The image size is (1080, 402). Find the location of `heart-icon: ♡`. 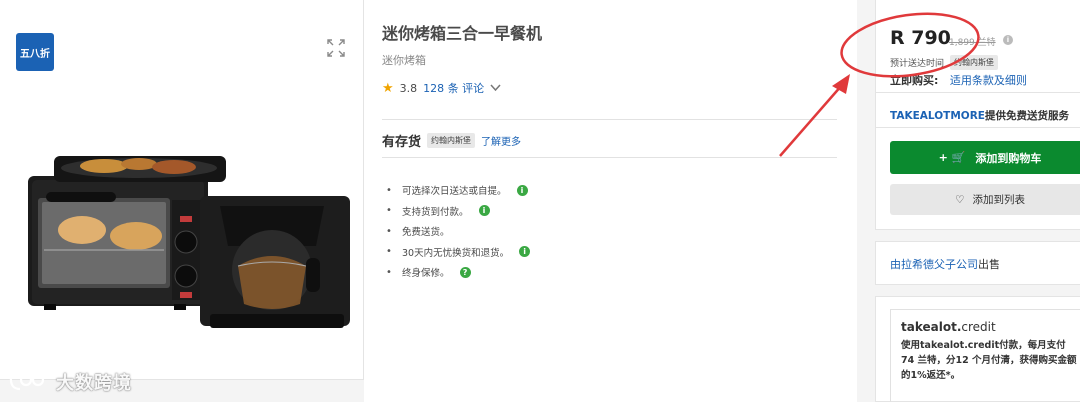

heart-icon: ♡ is located at coordinates (960, 199).